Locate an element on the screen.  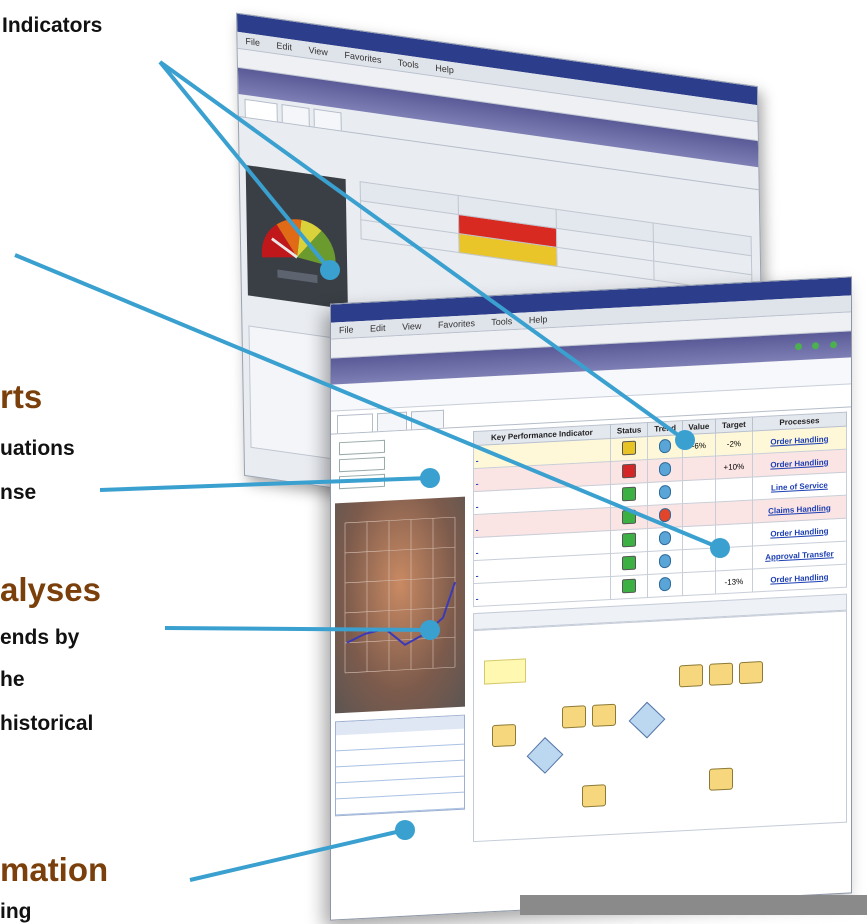
label-indicators: Indicators is located at coordinates (52, 25).